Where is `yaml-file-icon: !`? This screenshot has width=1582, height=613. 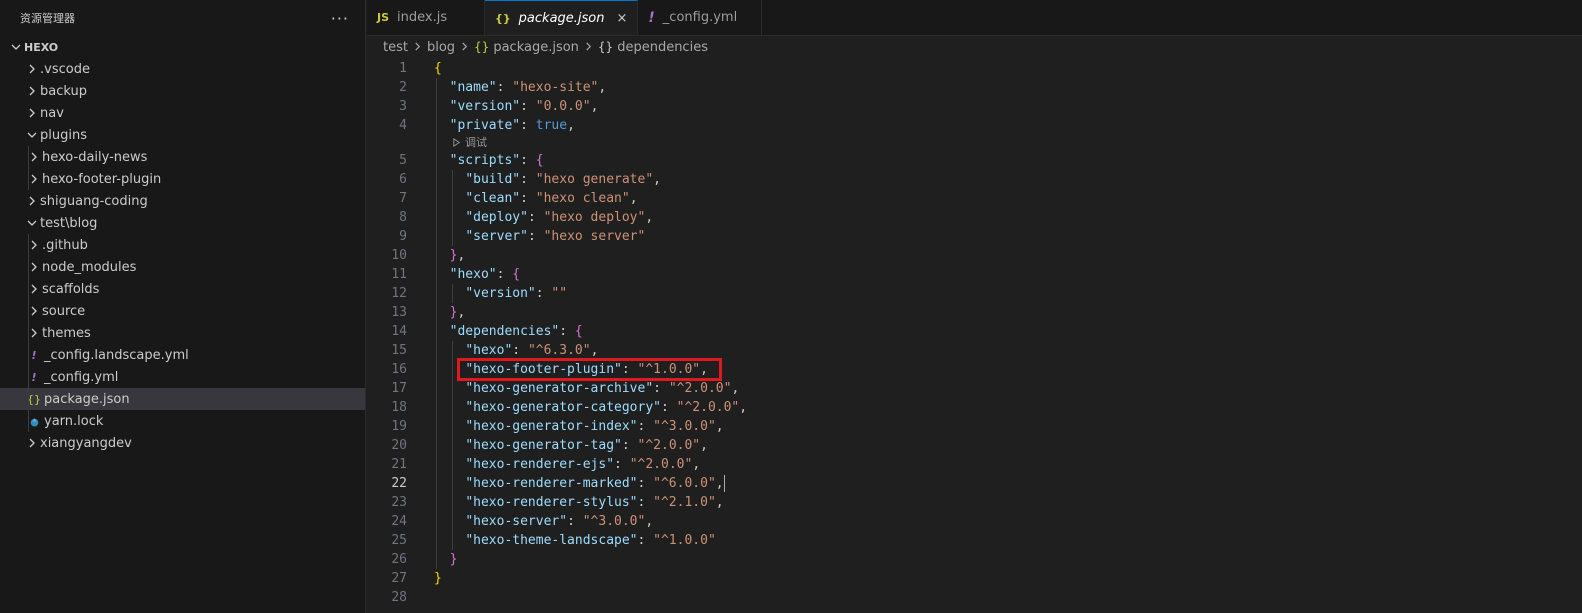
yaml-file-icon: ! is located at coordinates (651, 17).